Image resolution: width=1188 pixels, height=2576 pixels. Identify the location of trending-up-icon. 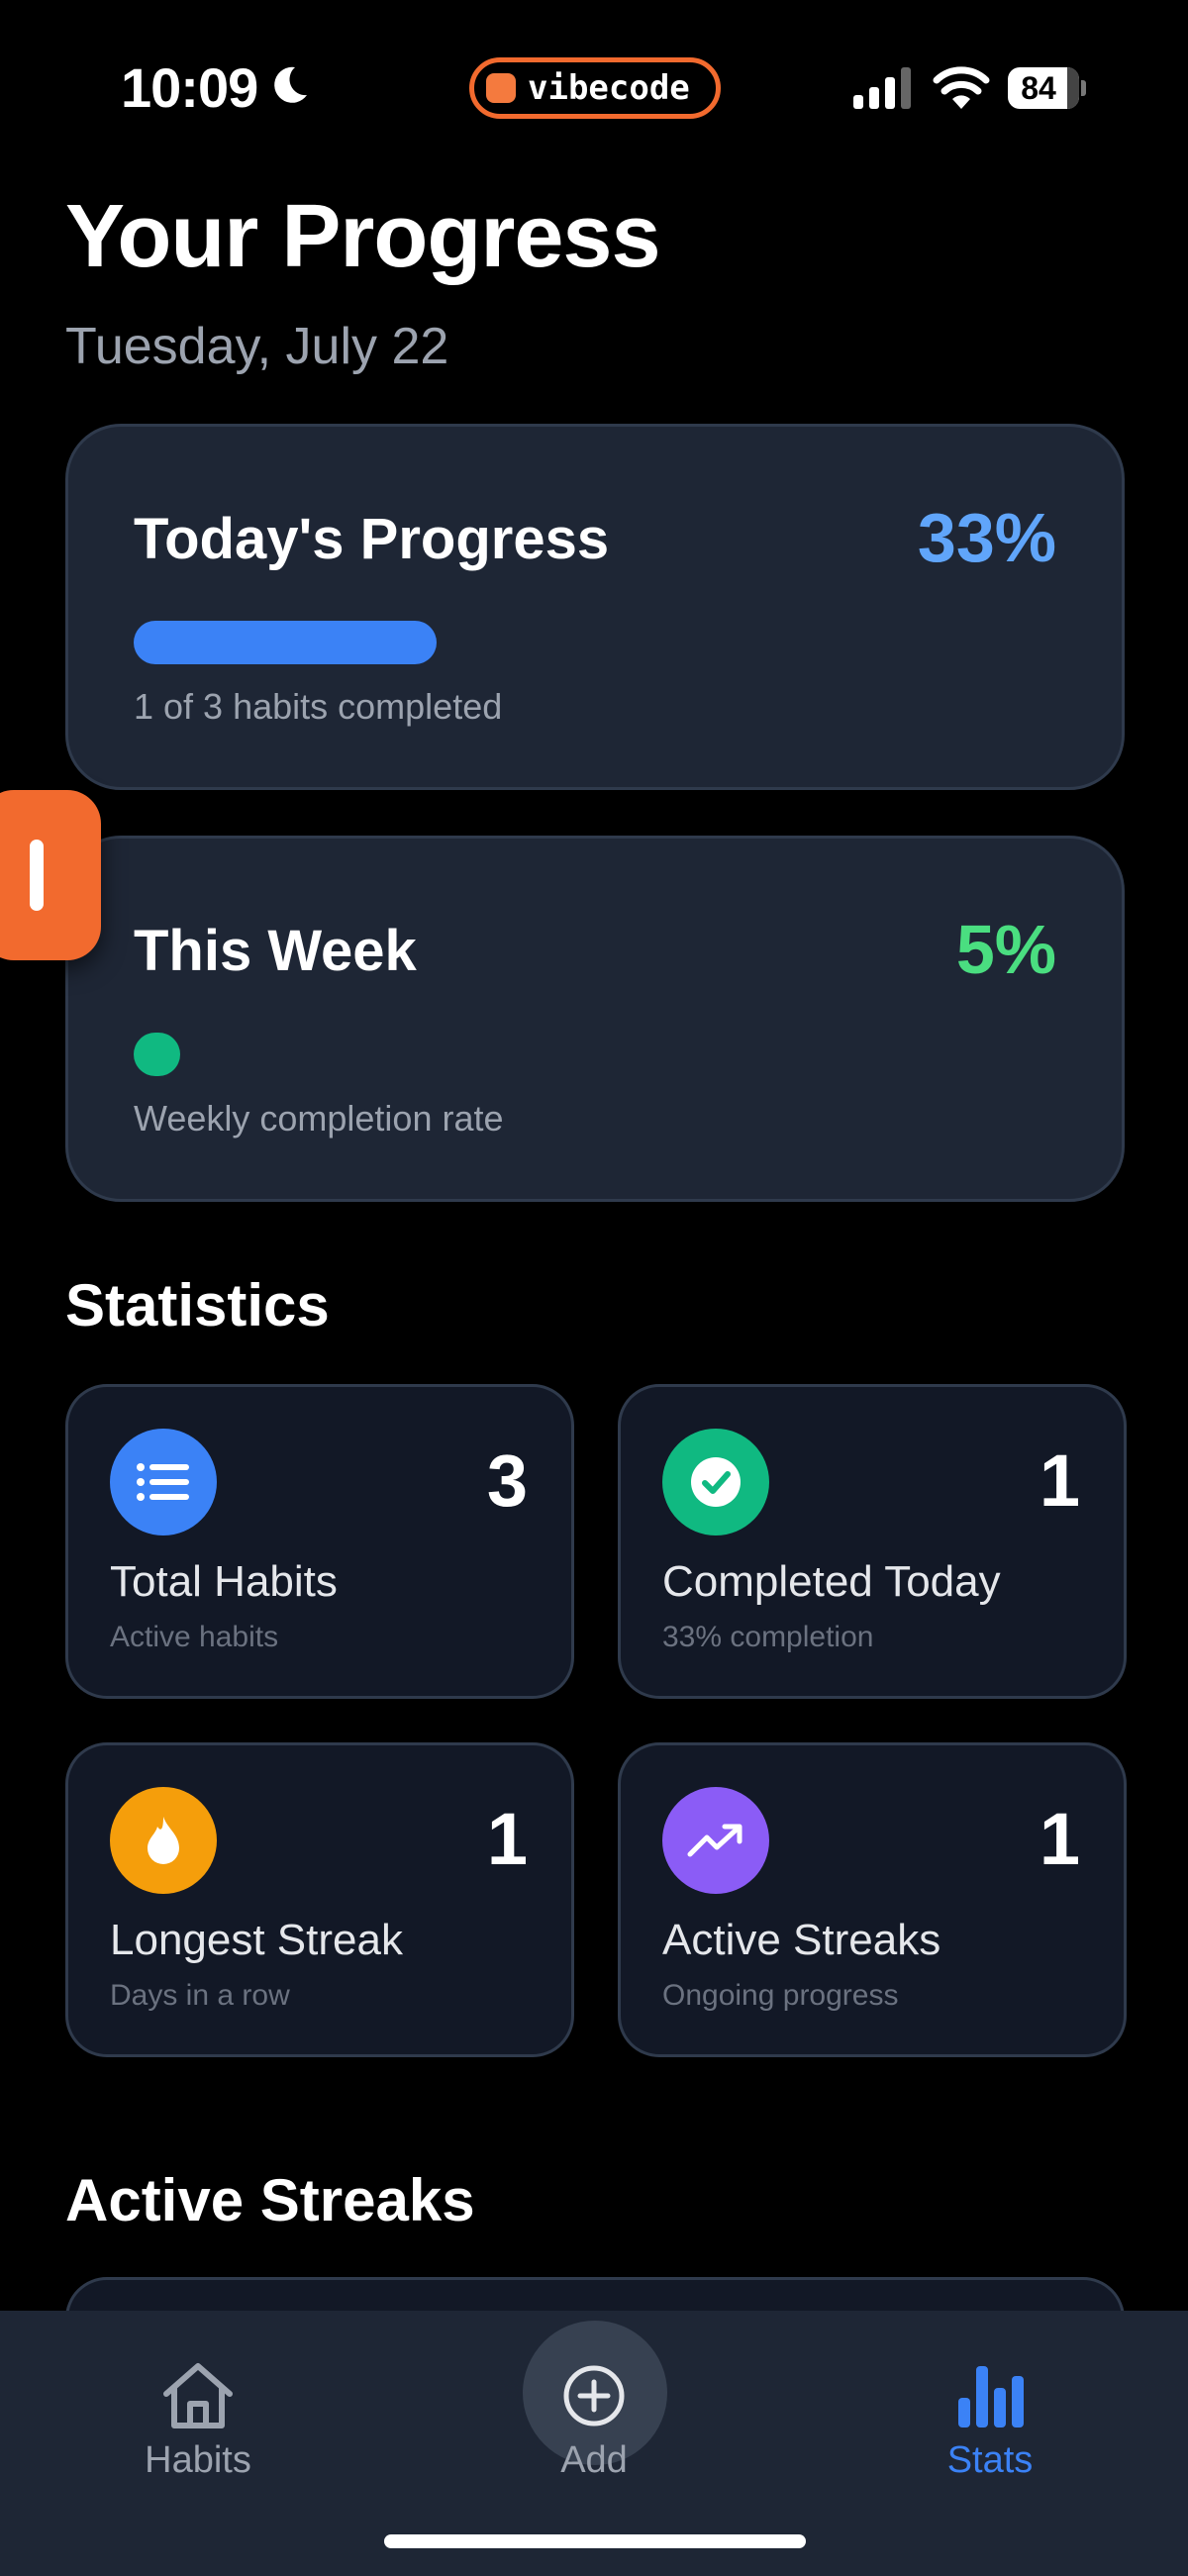
(715, 1841).